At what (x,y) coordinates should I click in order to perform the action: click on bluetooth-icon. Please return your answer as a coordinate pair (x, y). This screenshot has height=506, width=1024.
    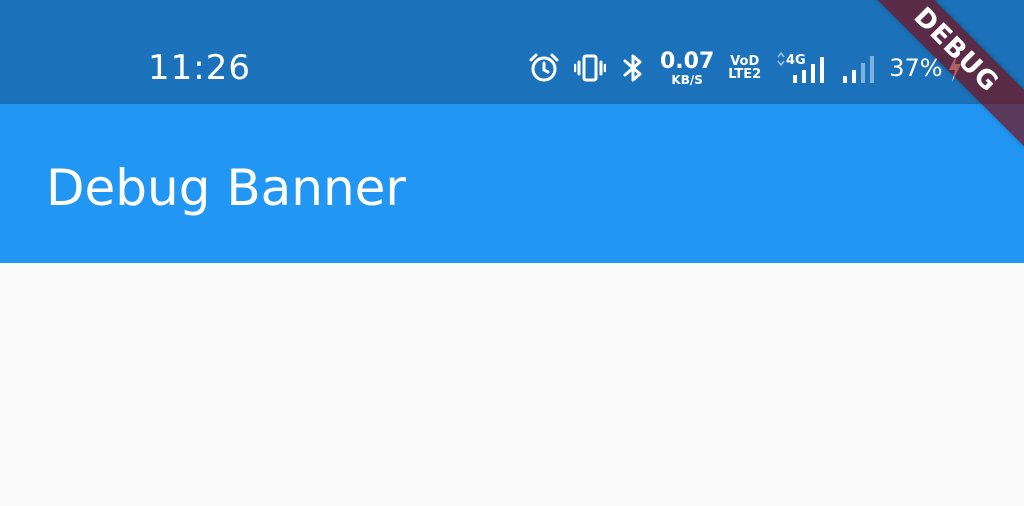
    Looking at the image, I should click on (633, 68).